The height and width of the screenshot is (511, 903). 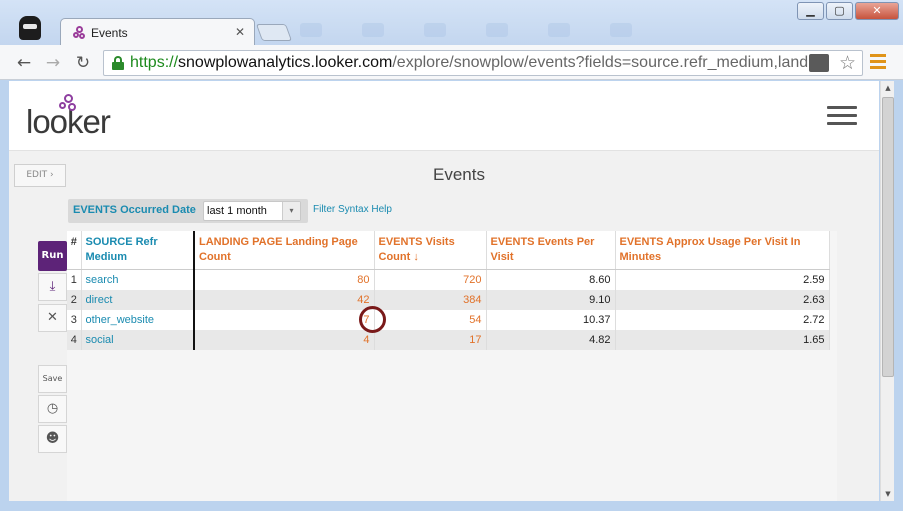 What do you see at coordinates (444, 116) in the screenshot?
I see `looker-header: looker` at bounding box center [444, 116].